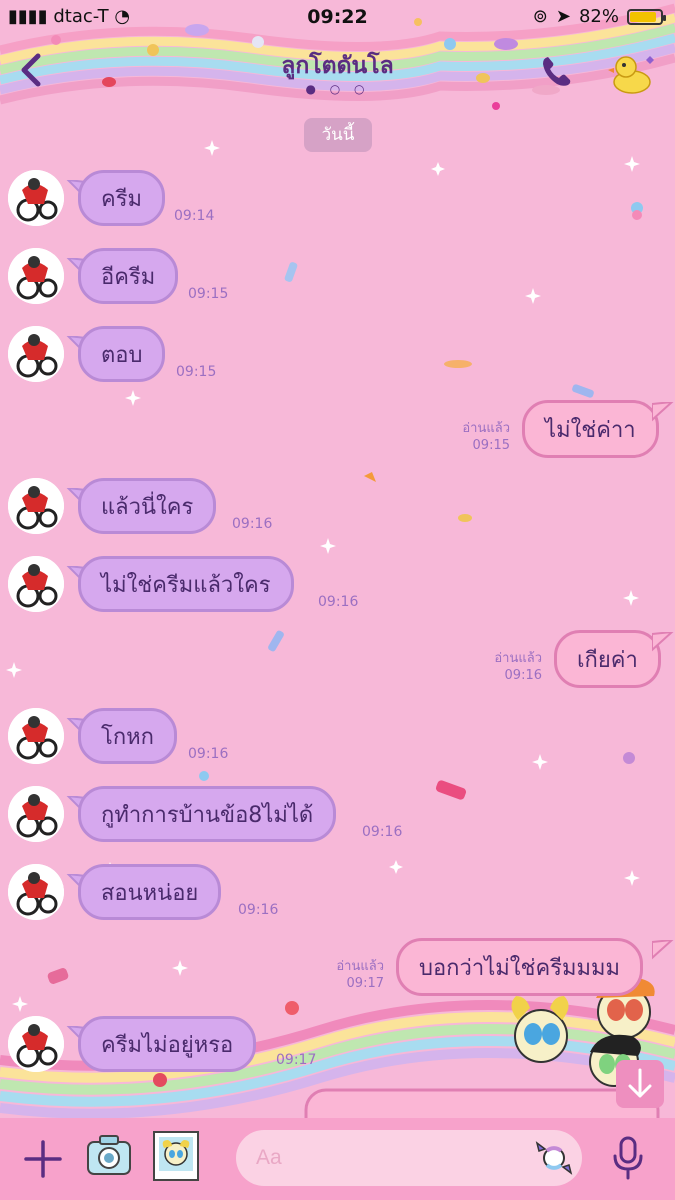 This screenshot has height=1200, width=675. What do you see at coordinates (43, 1159) in the screenshot?
I see `plus-icon` at bounding box center [43, 1159].